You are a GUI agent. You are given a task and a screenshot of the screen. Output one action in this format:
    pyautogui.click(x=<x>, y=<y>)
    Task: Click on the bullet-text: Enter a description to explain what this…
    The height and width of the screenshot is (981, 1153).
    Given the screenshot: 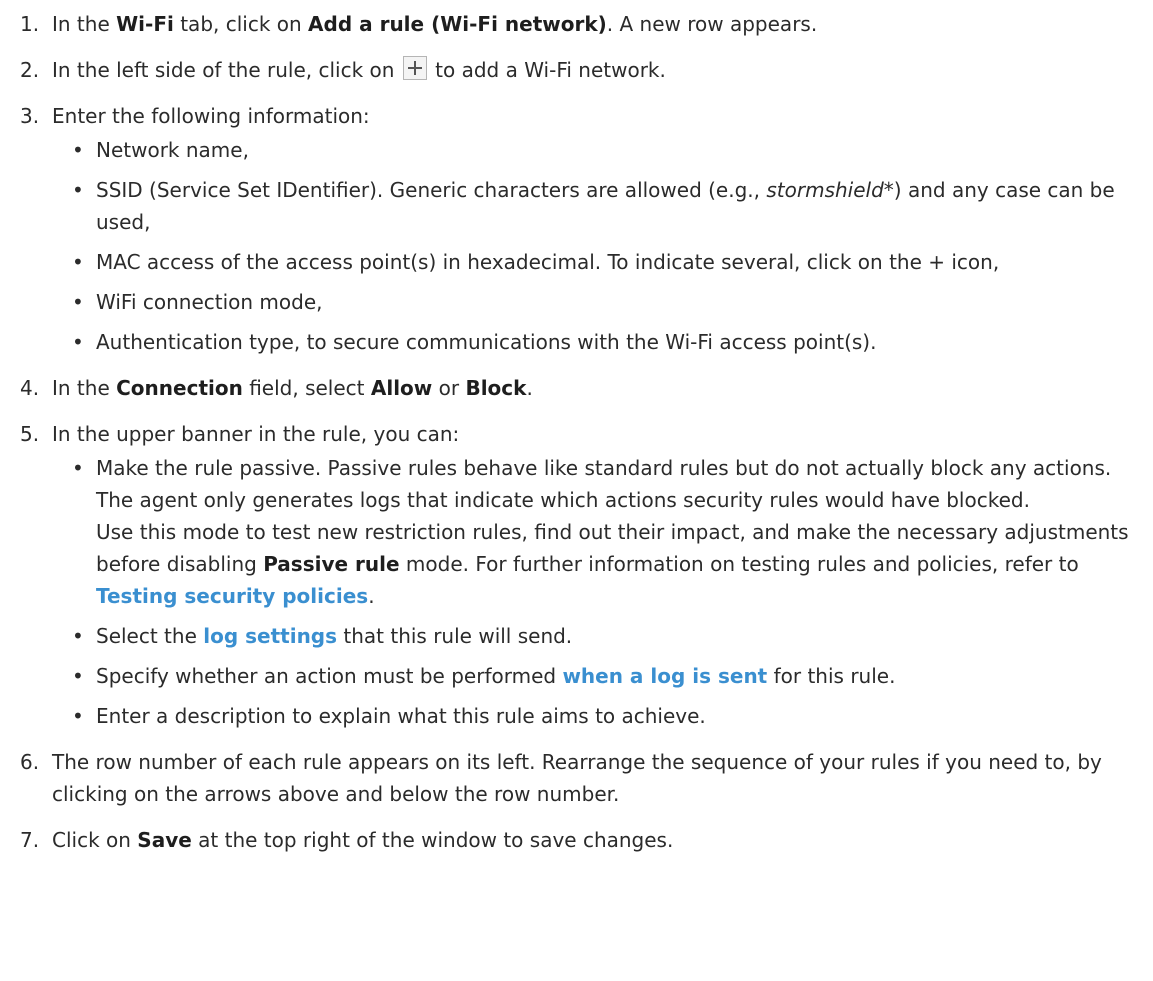 What is the action you would take?
    pyautogui.click(x=401, y=716)
    